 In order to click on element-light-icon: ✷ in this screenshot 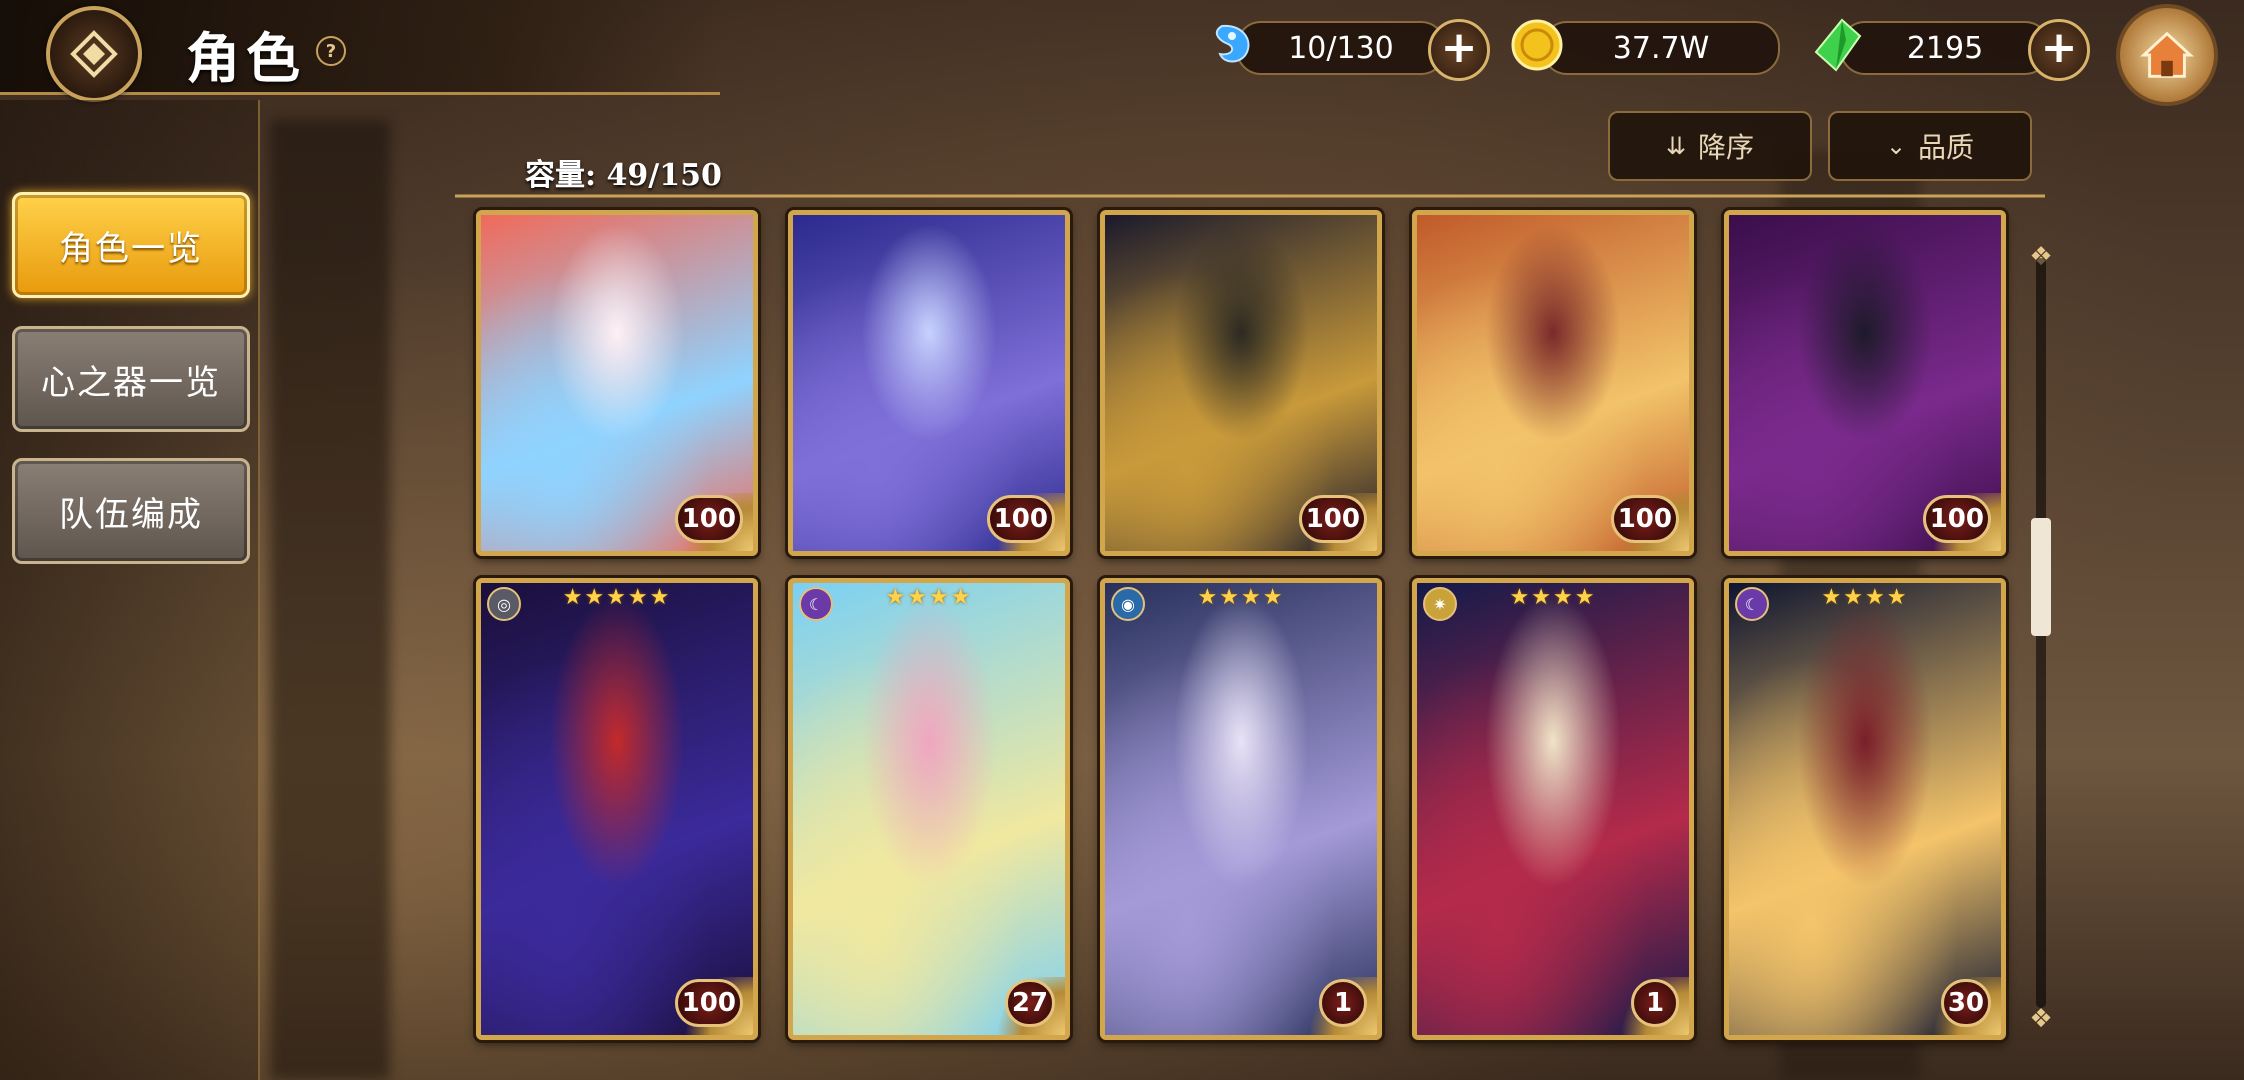, I will do `click(1440, 604)`.